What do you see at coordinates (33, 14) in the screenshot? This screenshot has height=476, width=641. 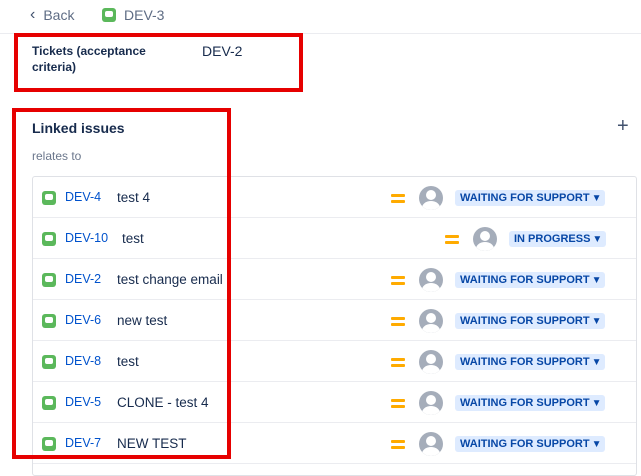 I see `chevron-left-icon: ‹` at bounding box center [33, 14].